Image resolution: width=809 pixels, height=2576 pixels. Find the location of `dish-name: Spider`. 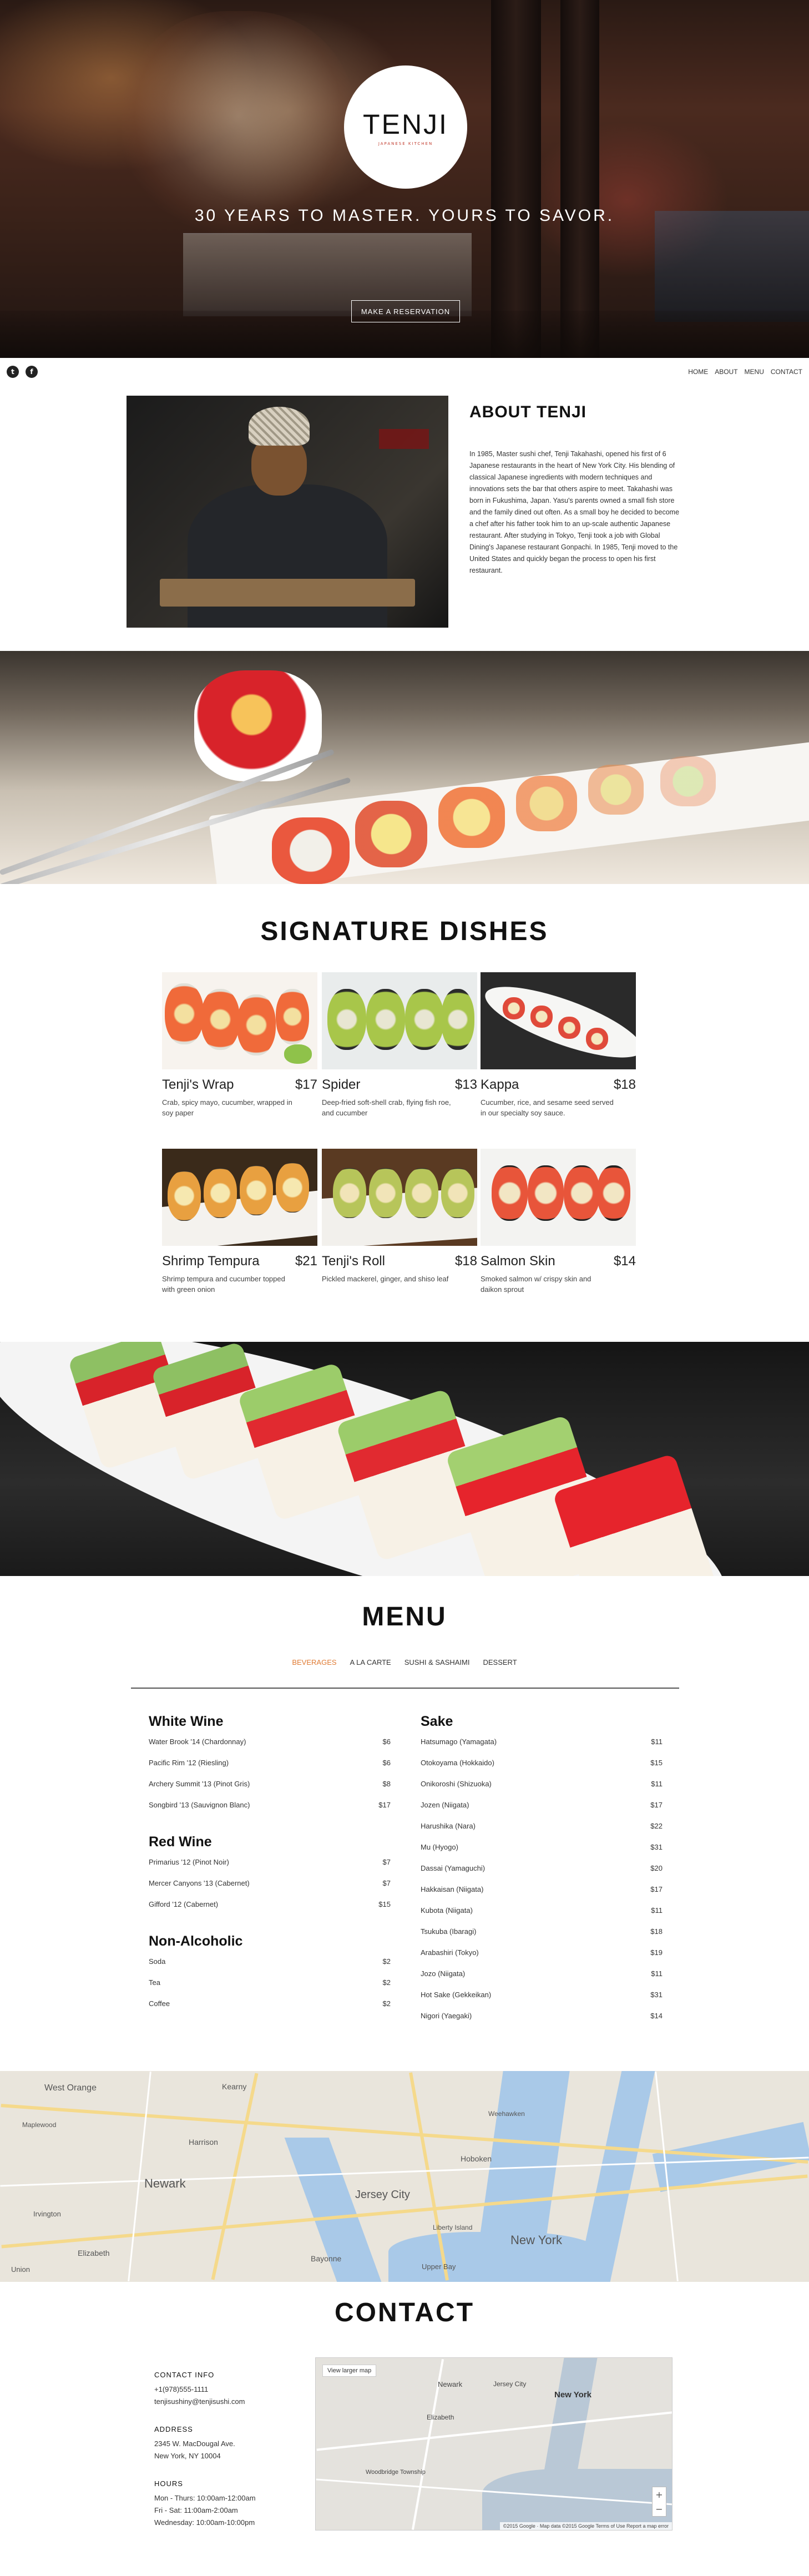

dish-name: Spider is located at coordinates (342, 1084).